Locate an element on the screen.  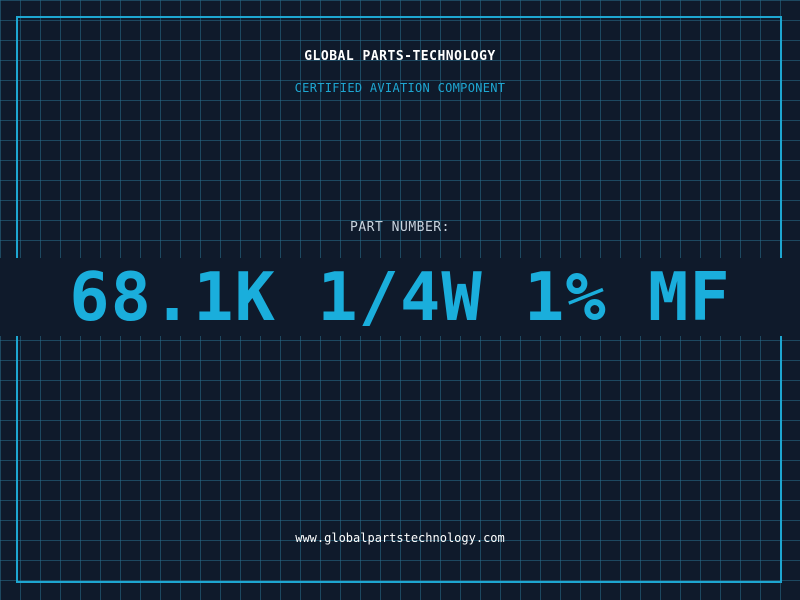
company-name: GLOBAL PARTS-TECHNOLOGY is located at coordinates (400, 56).